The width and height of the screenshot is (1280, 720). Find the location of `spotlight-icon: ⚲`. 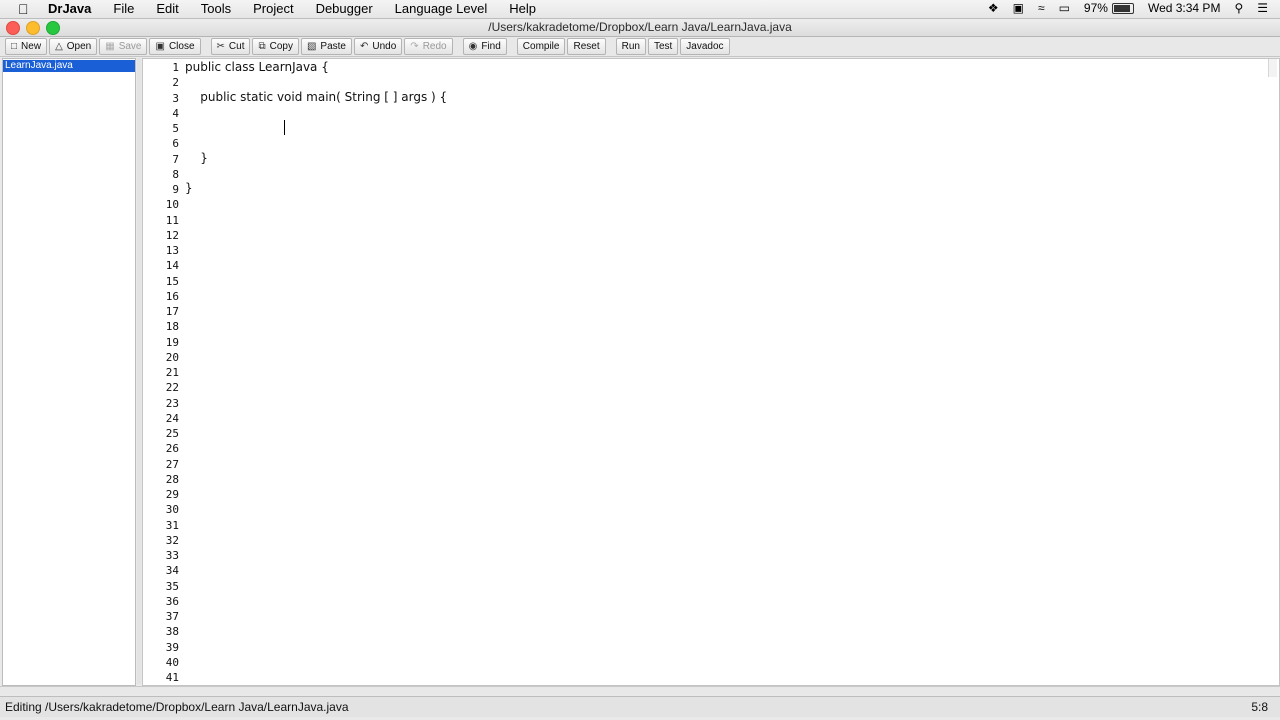

spotlight-icon: ⚲ is located at coordinates (1238, 8).